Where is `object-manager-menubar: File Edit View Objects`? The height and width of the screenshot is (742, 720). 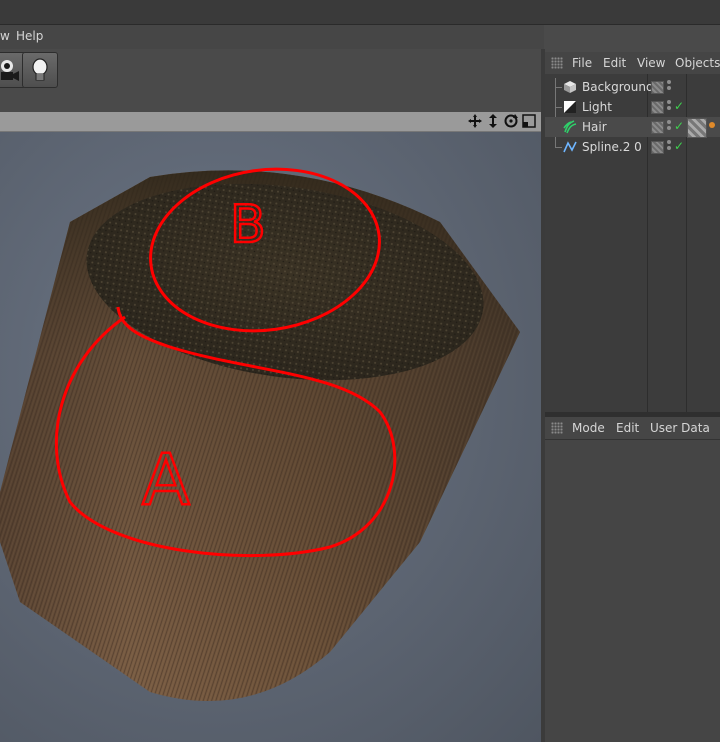
object-manager-menubar: File Edit View Objects is located at coordinates (632, 63).